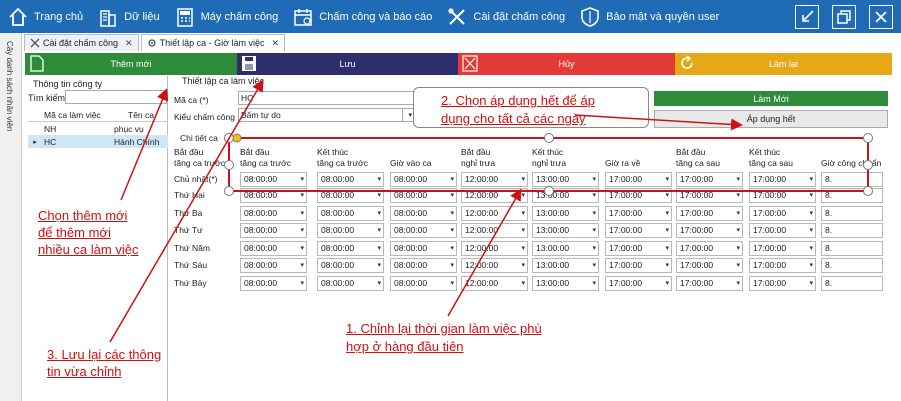  Describe the element at coordinates (81, 42) in the screenshot. I see `tab-attendance-settings: Cài đặt chấm công ✕` at that location.